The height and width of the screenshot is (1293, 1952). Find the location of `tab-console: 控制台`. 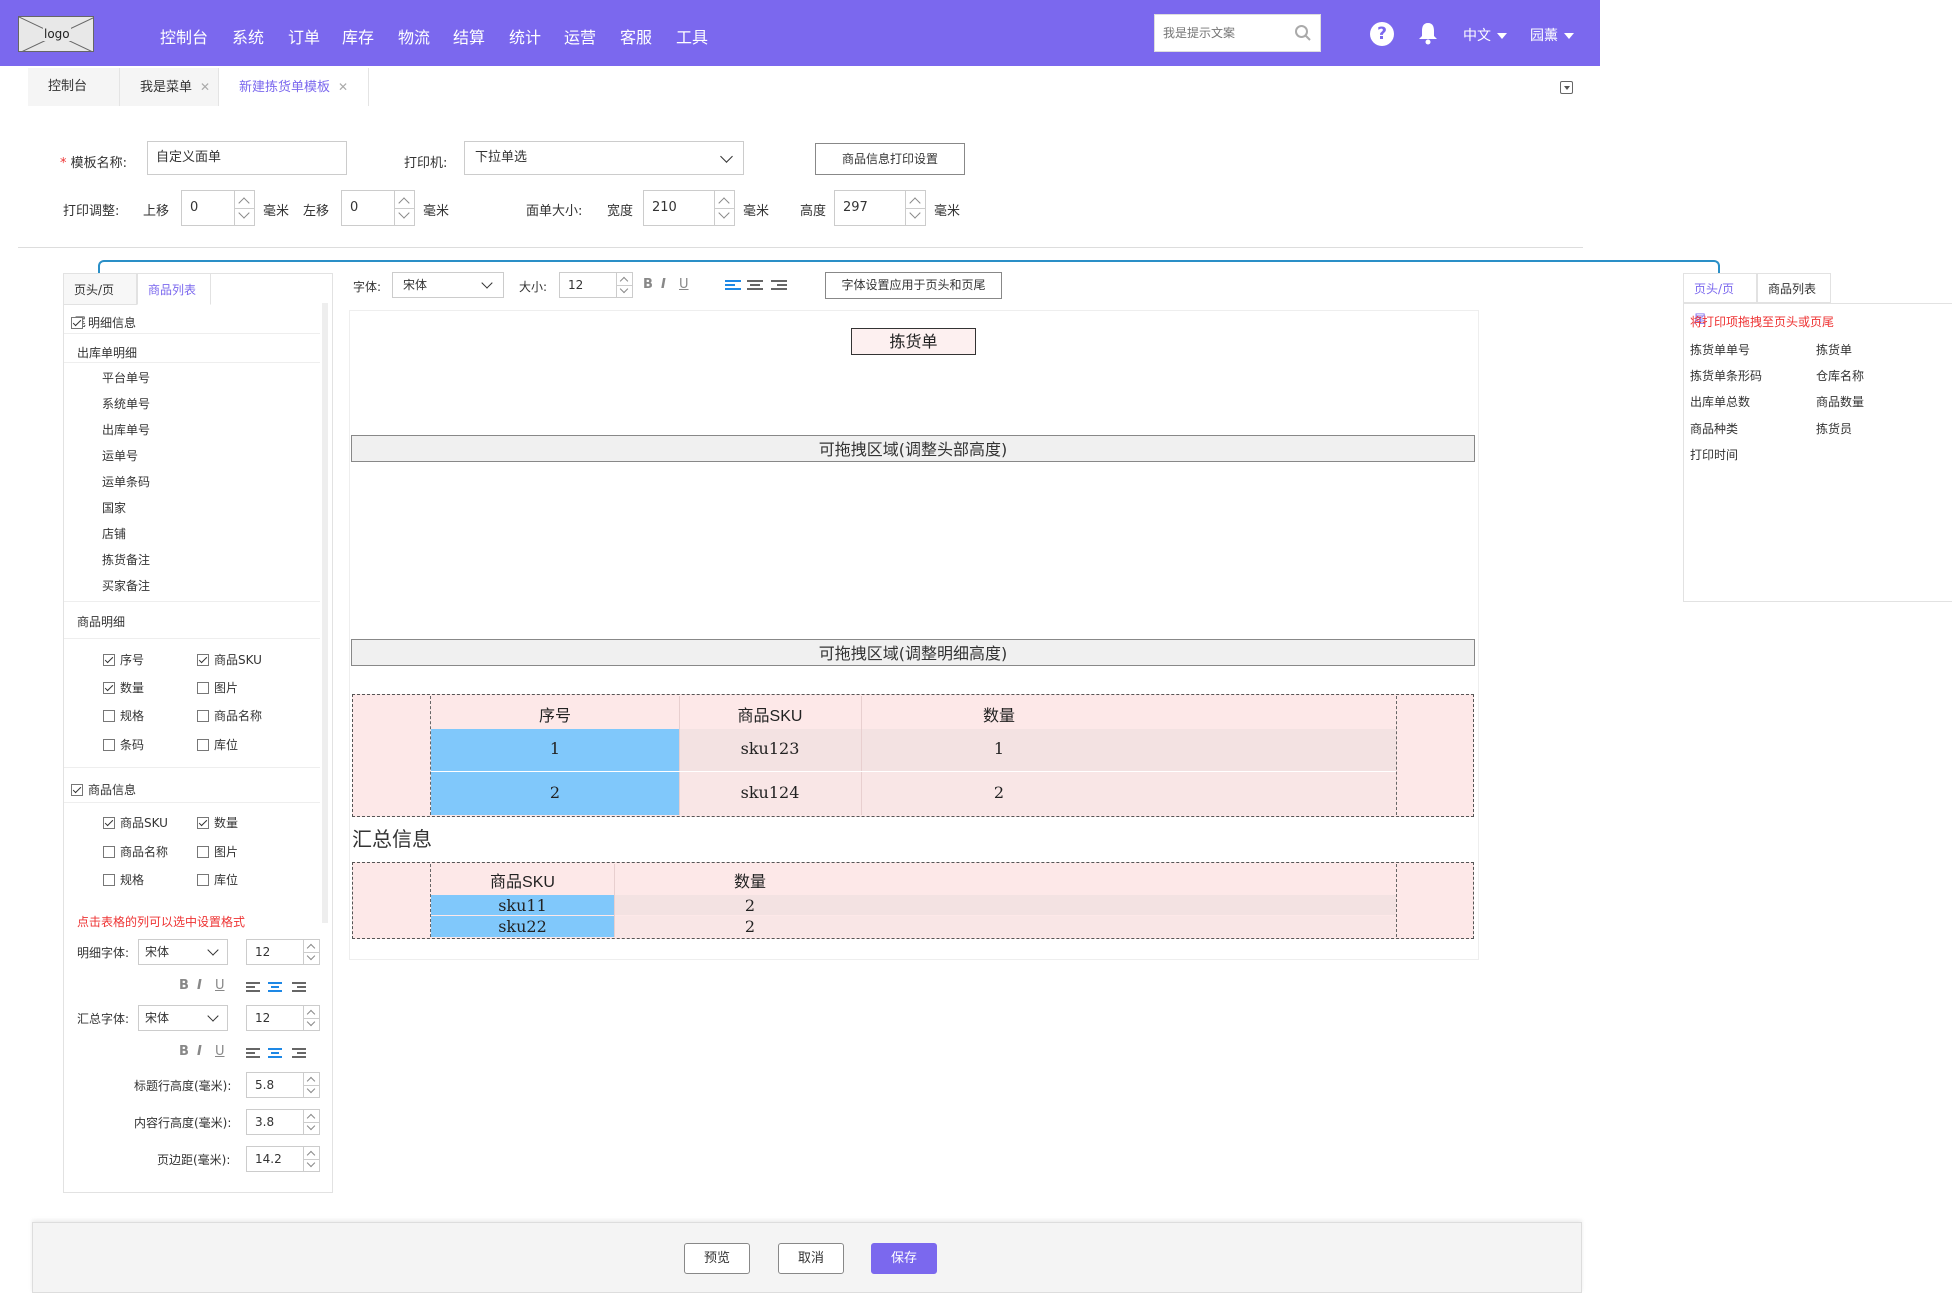

tab-console: 控制台 is located at coordinates (74, 87).